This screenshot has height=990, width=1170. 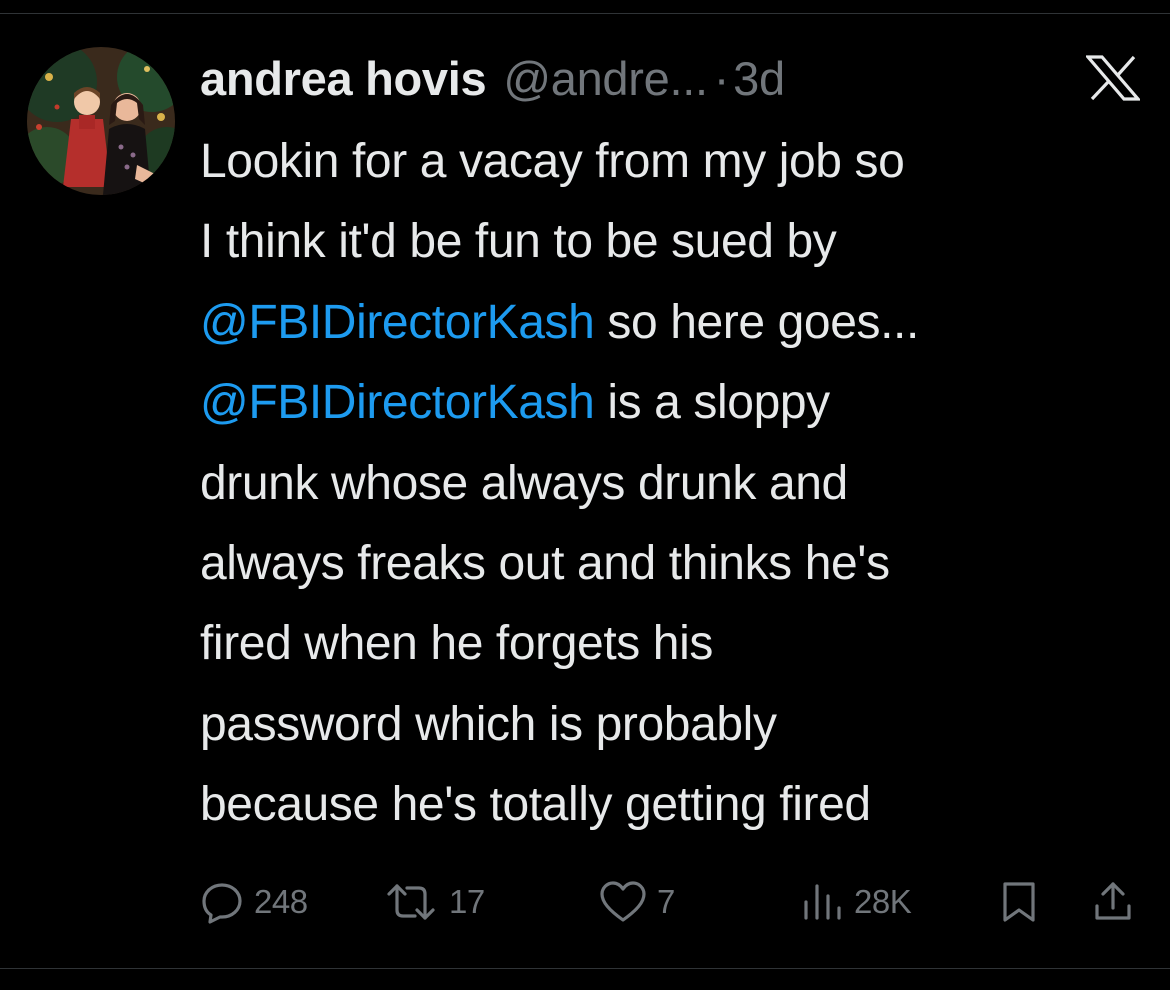 I want to click on bookmark-button, so click(x=1019, y=902).